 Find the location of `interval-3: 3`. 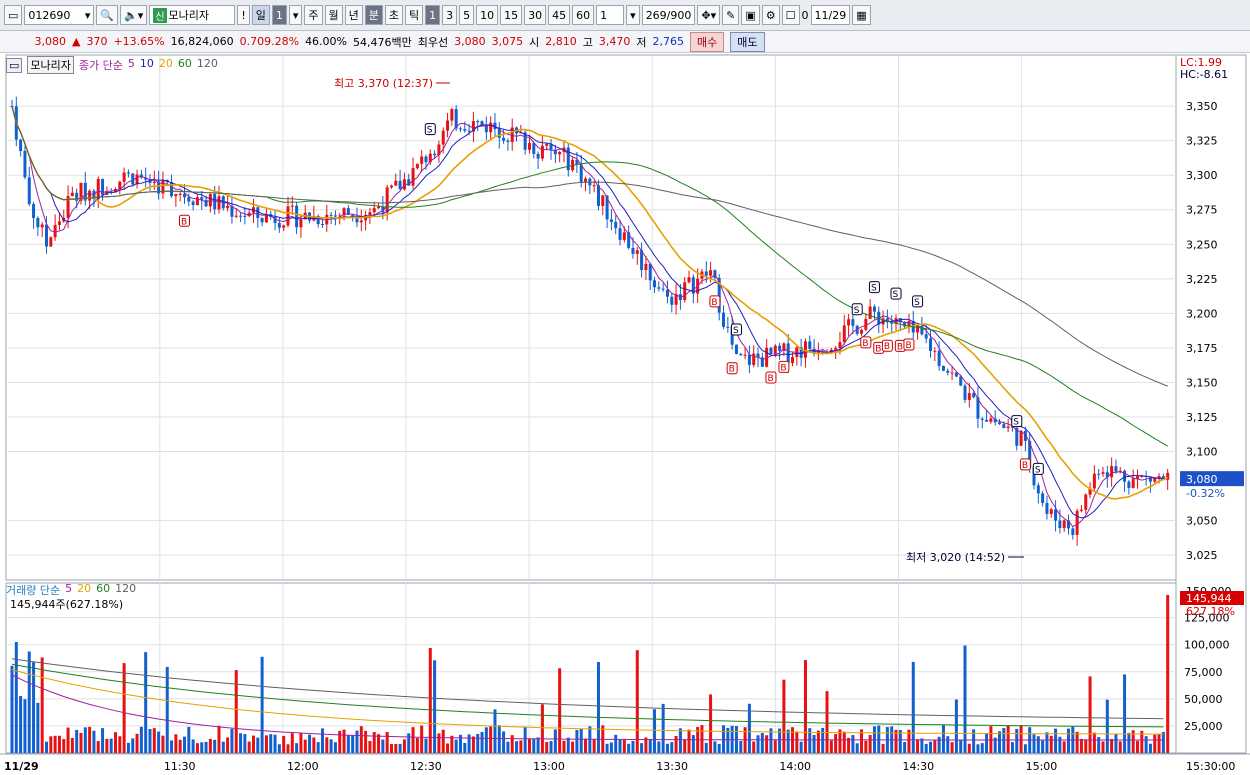

interval-3: 3 is located at coordinates (450, 15).